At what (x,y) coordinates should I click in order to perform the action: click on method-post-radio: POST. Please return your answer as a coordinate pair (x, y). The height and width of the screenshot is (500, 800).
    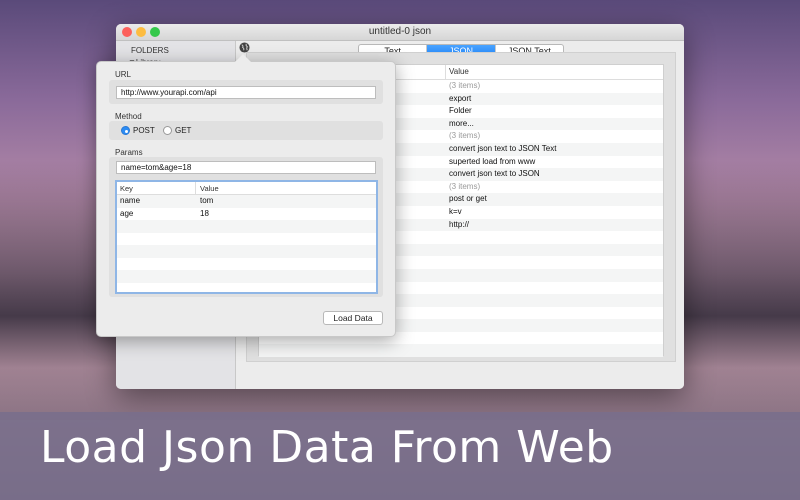
    Looking at the image, I should click on (138, 130).